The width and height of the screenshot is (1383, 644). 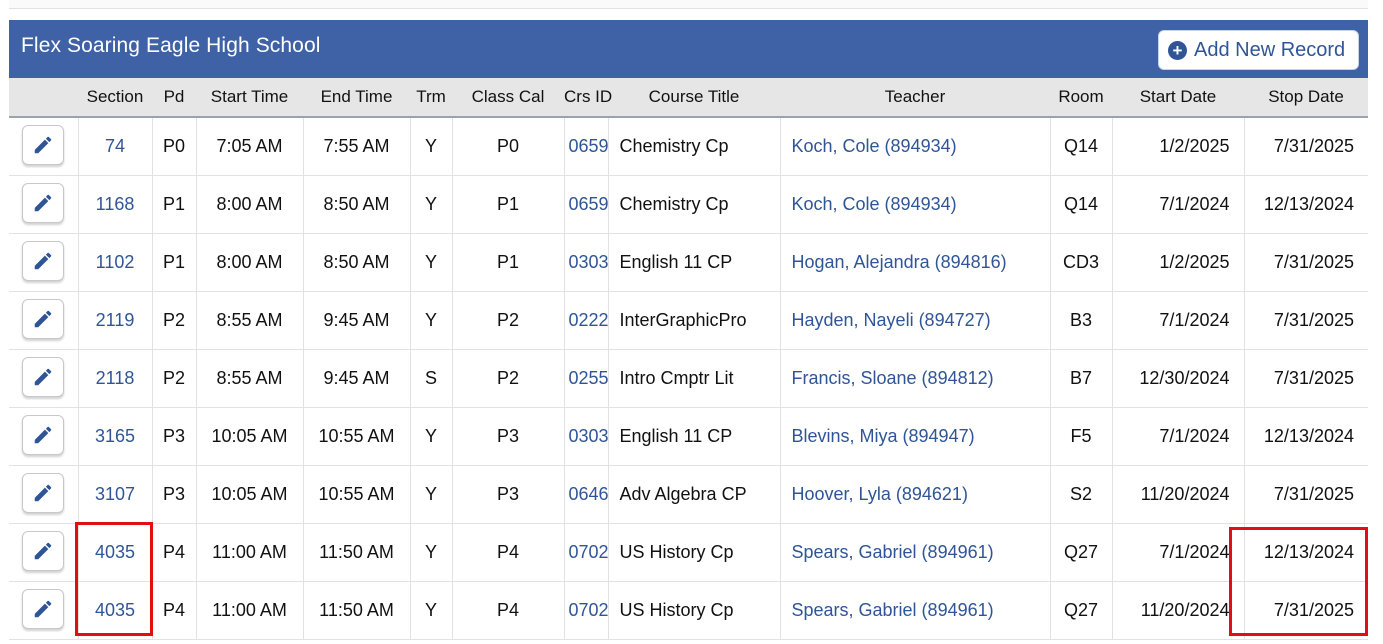 I want to click on section-link: 2119, so click(x=115, y=320).